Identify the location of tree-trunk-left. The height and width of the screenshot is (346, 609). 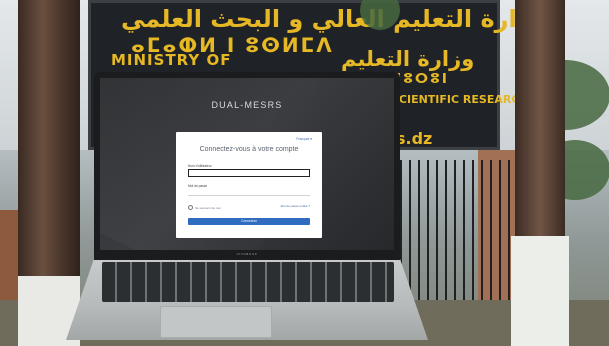
(49, 173).